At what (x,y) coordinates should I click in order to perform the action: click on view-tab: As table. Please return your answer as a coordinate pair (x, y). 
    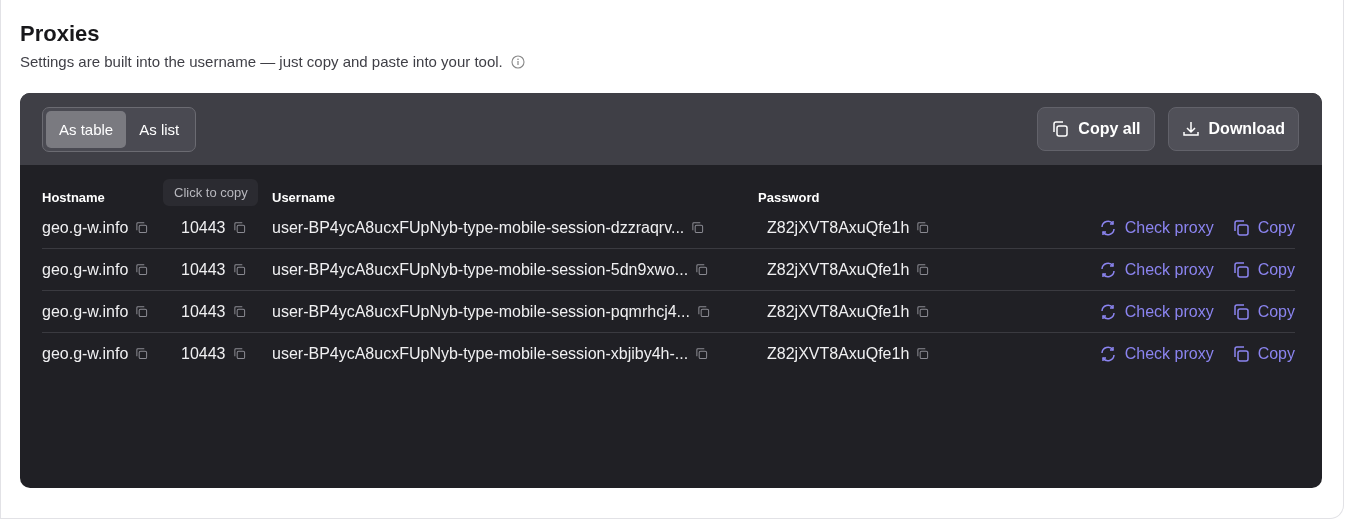
    Looking at the image, I should click on (86, 129).